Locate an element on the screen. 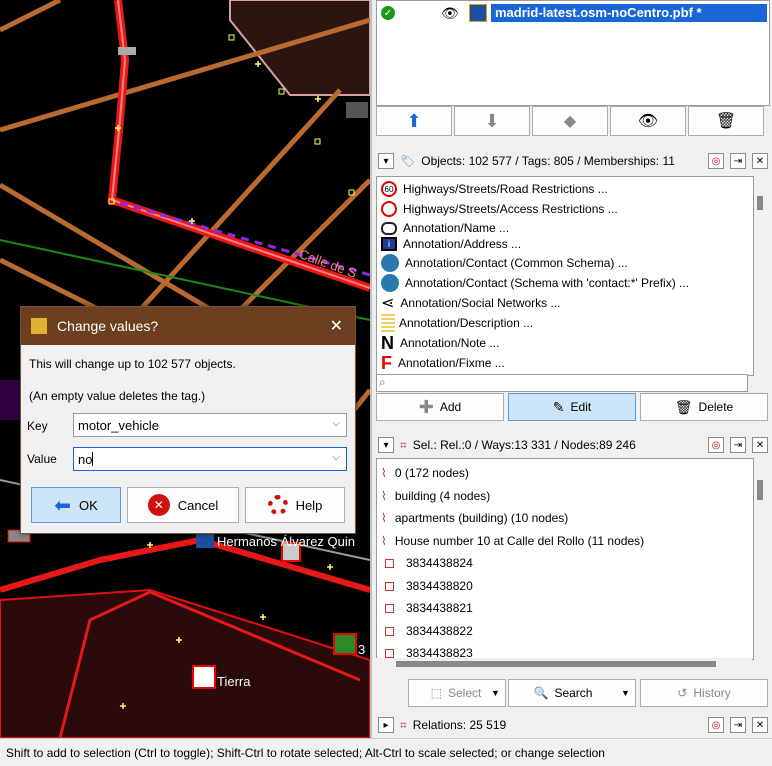 Image resolution: width=772 pixels, height=766 pixels. search-button: 🔍 Search is located at coordinates (563, 693).